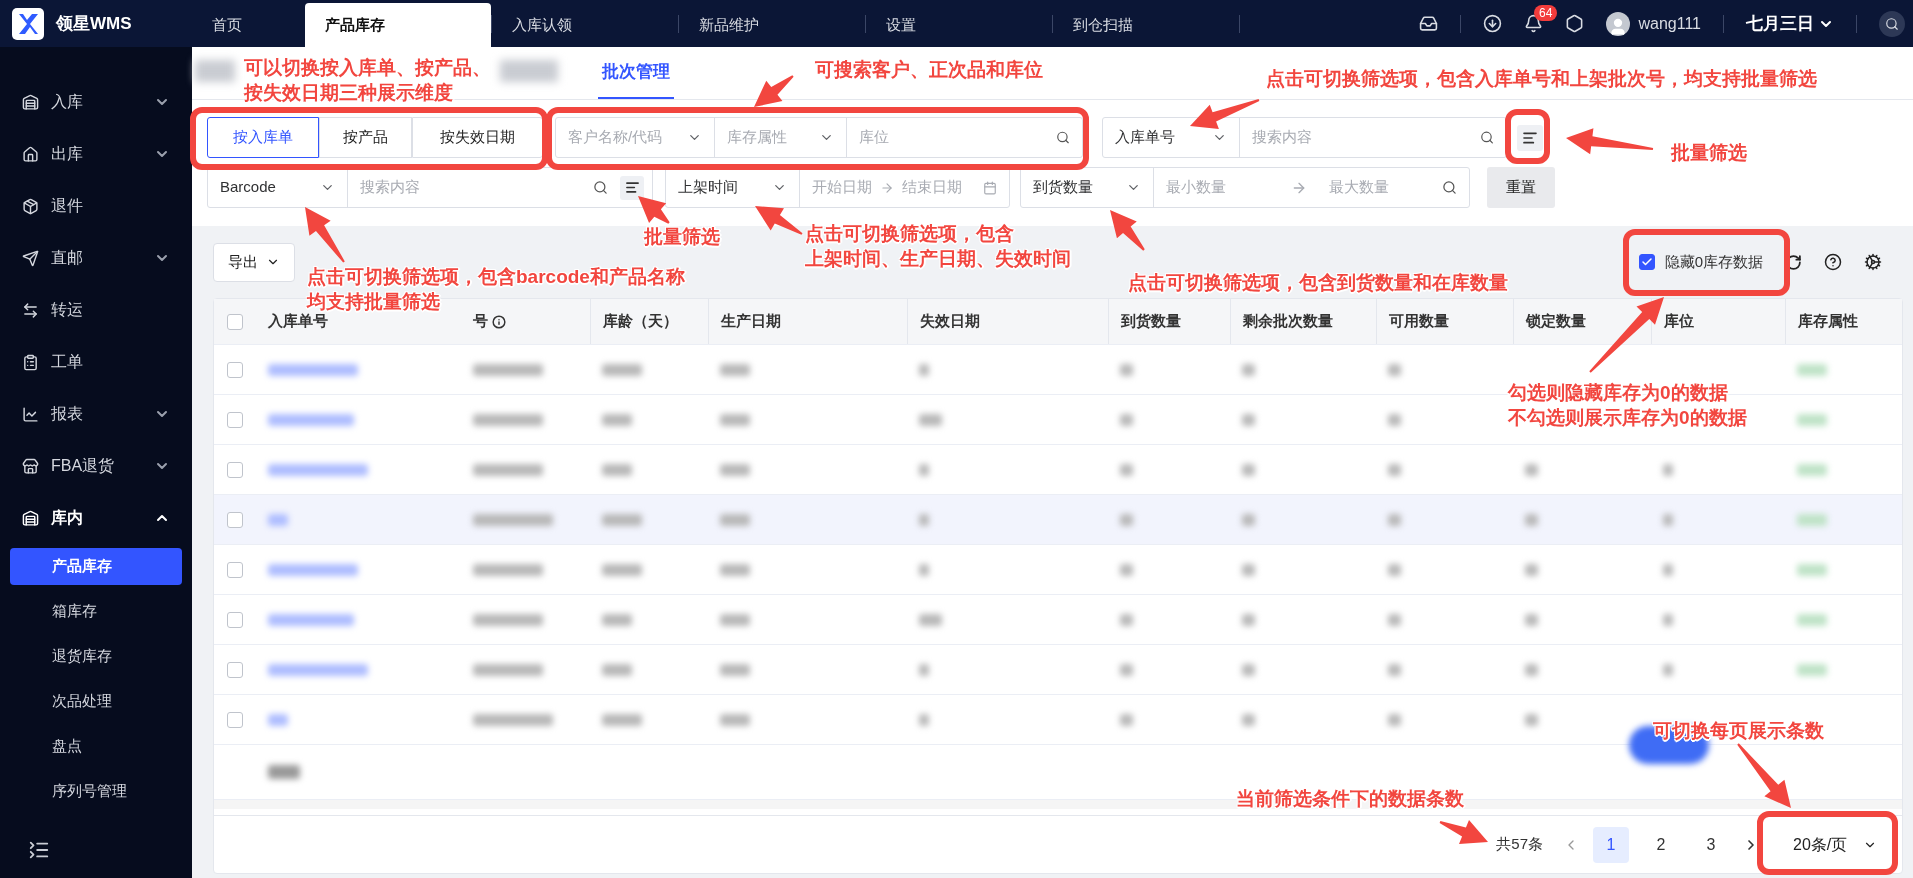 The image size is (1913, 878). Describe the element at coordinates (480, 321) in the screenshot. I see `column-header: 号` at that location.